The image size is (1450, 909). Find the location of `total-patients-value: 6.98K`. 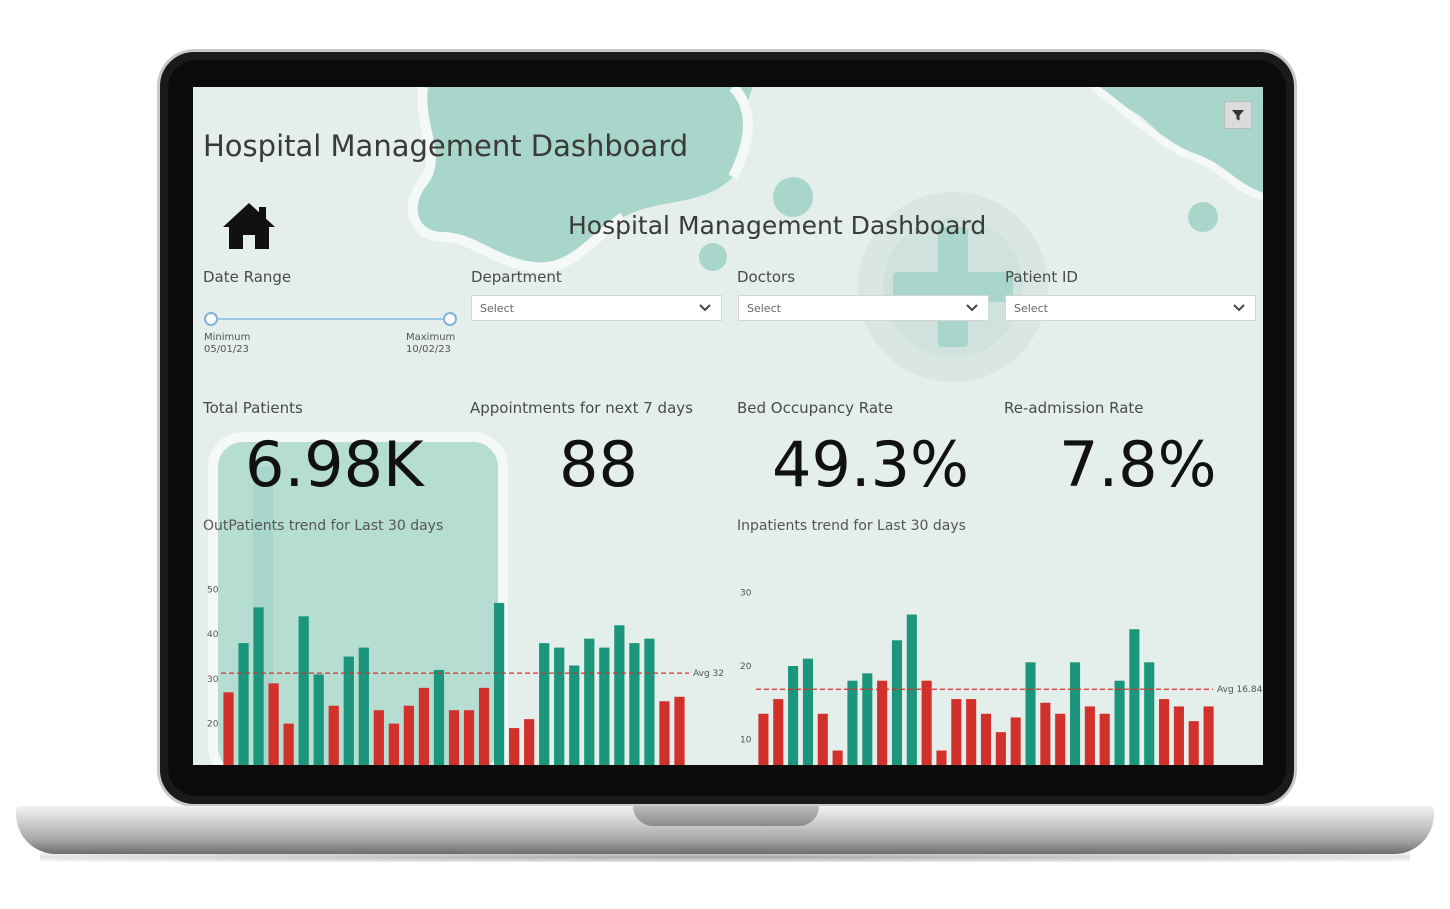

total-patients-value: 6.98K is located at coordinates (334, 464).